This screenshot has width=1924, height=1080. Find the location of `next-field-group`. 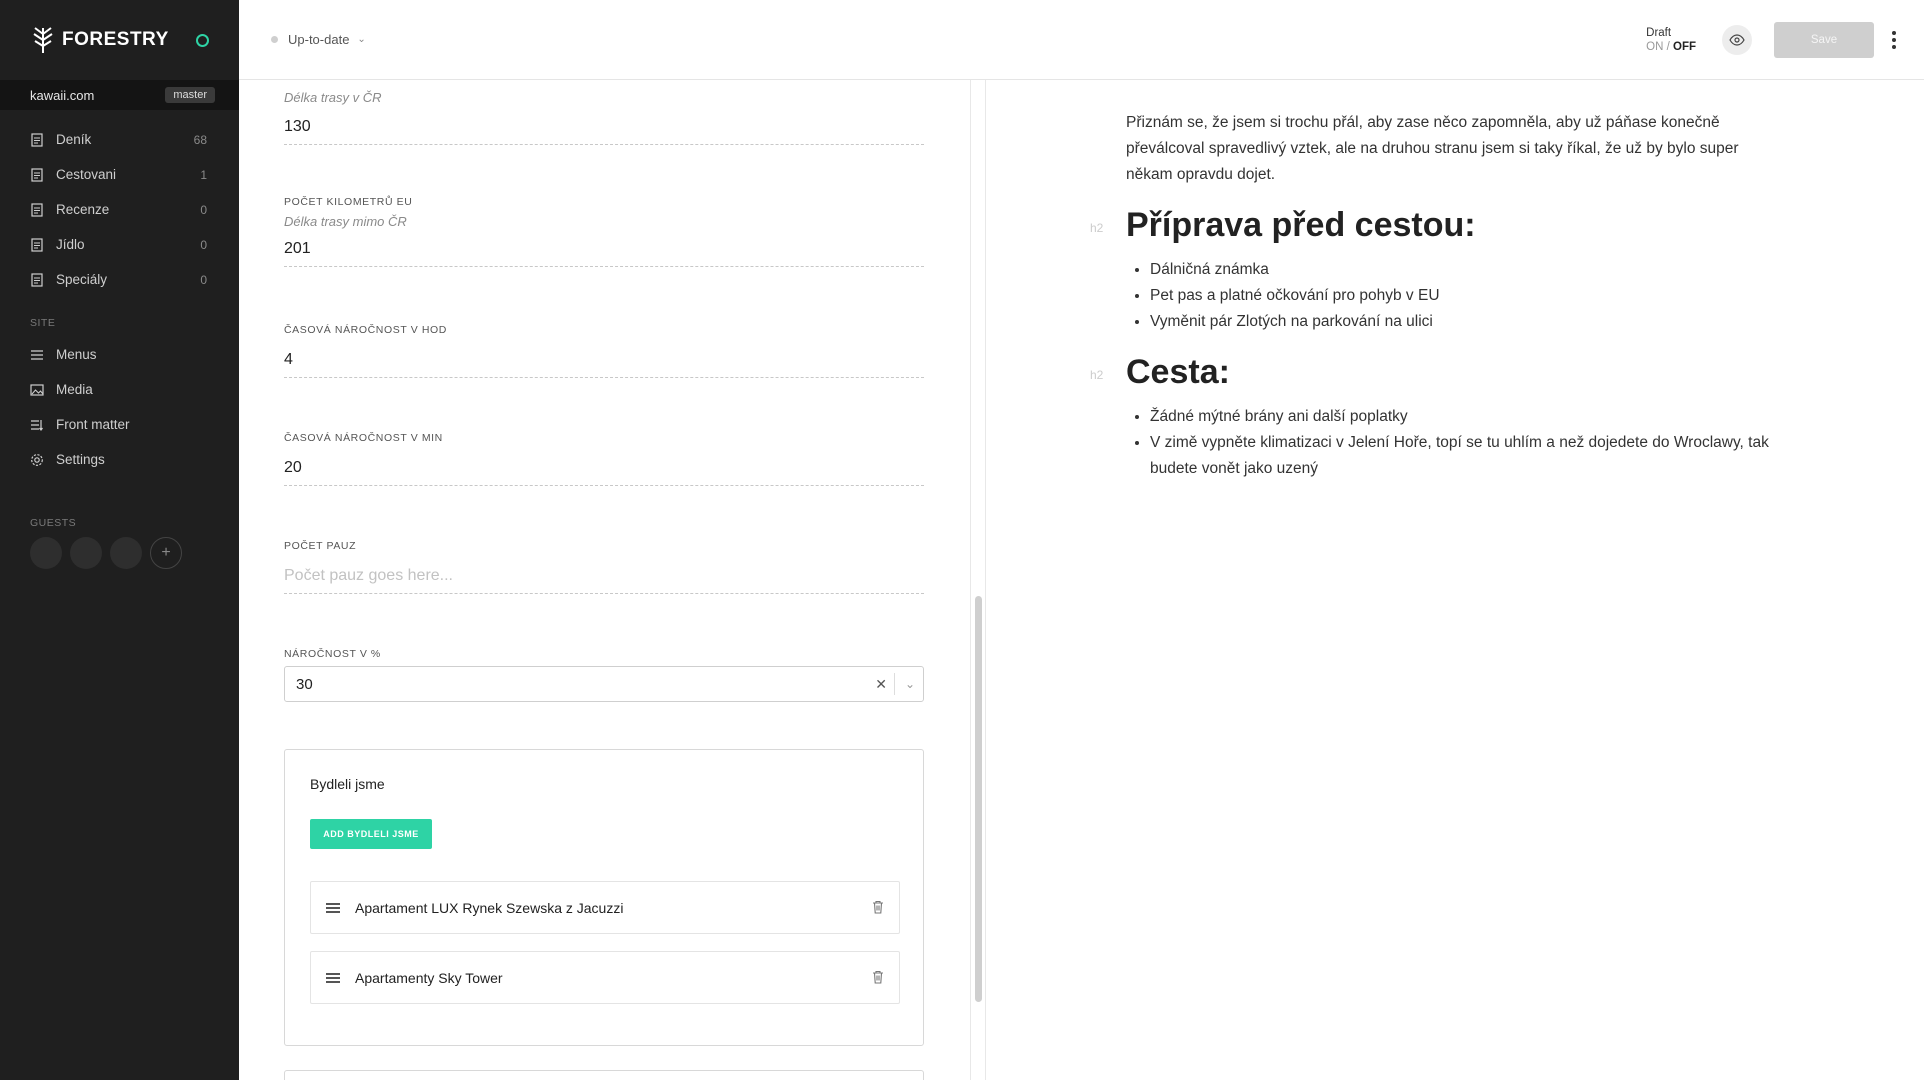

next-field-group is located at coordinates (604, 1075).